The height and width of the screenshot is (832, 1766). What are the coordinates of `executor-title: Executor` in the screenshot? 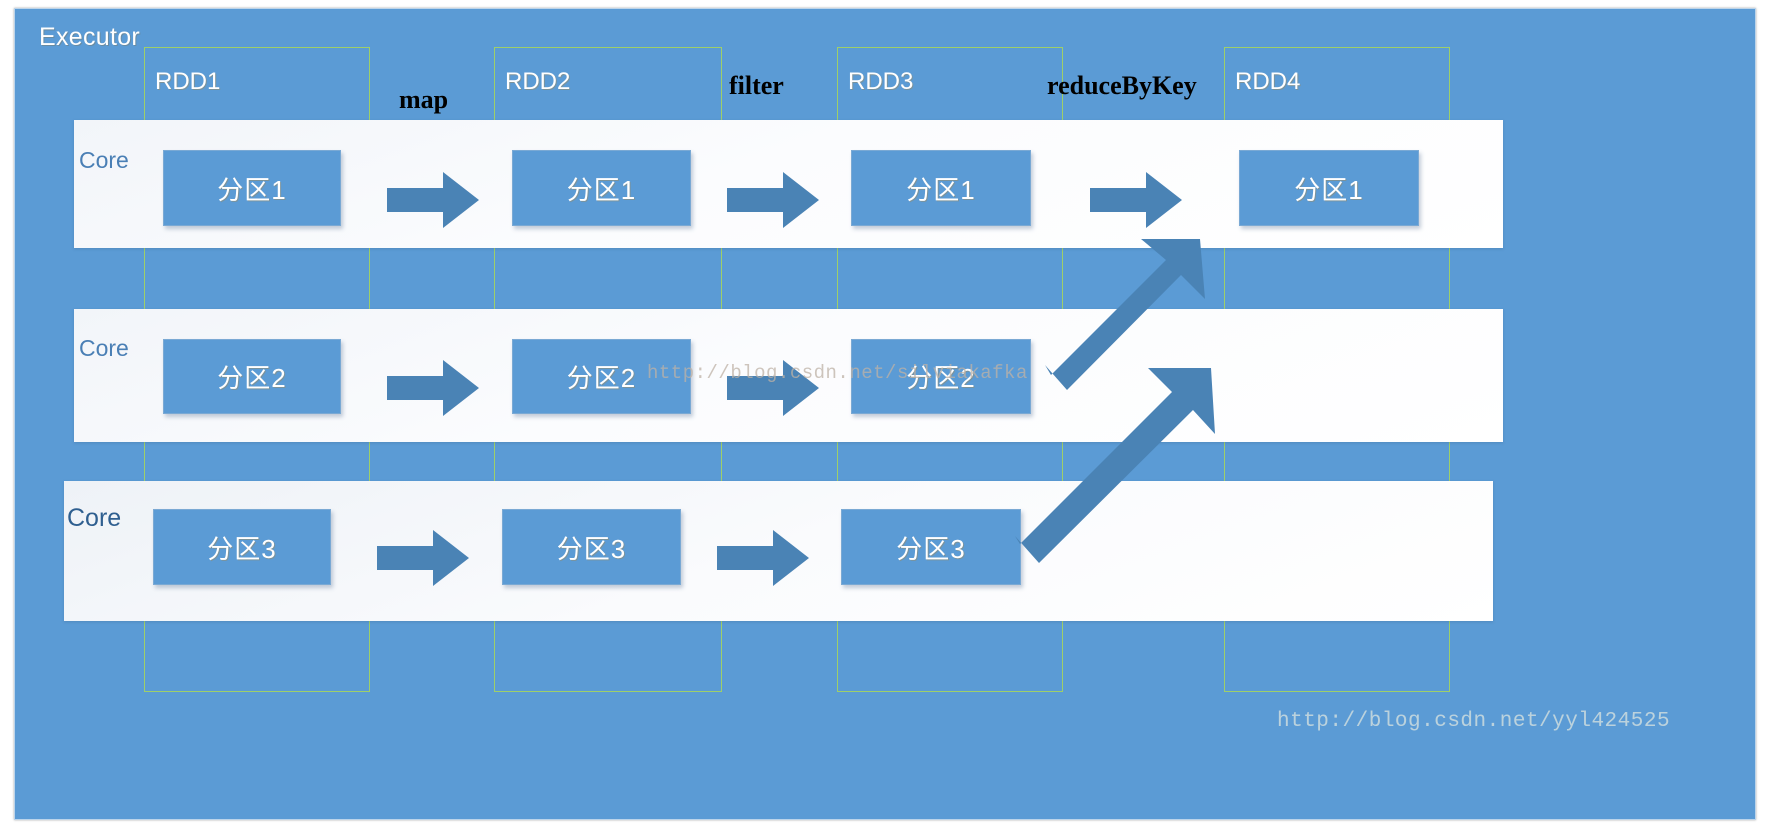 It's located at (90, 37).